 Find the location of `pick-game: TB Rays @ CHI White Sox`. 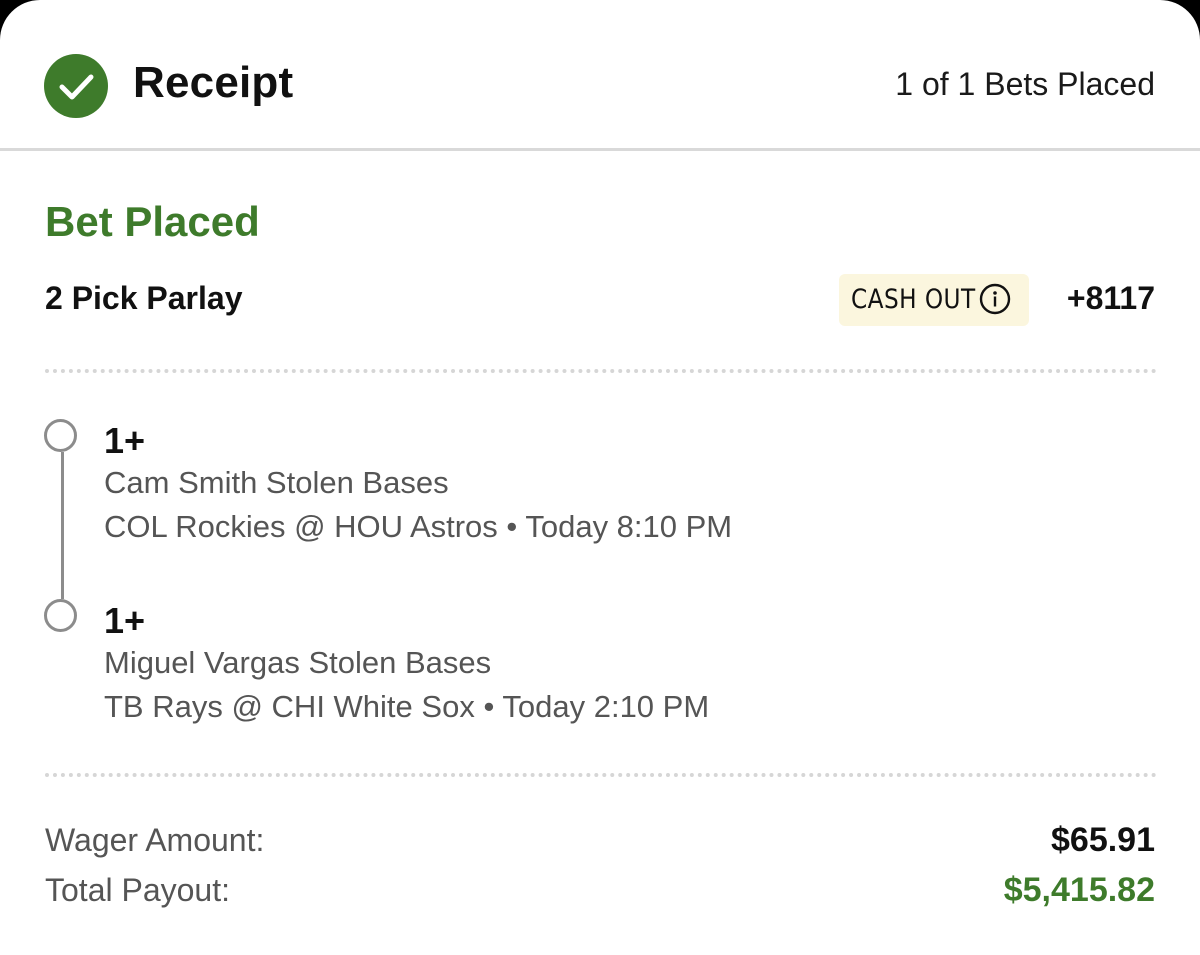

pick-game: TB Rays @ CHI White Sox is located at coordinates (289, 706).